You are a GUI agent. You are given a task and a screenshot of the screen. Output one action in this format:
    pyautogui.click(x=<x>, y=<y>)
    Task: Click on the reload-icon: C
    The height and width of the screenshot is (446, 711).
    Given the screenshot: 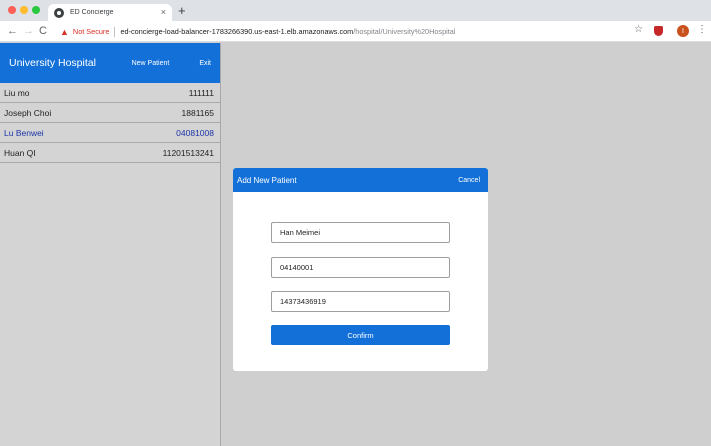 What is the action you would take?
    pyautogui.click(x=43, y=31)
    